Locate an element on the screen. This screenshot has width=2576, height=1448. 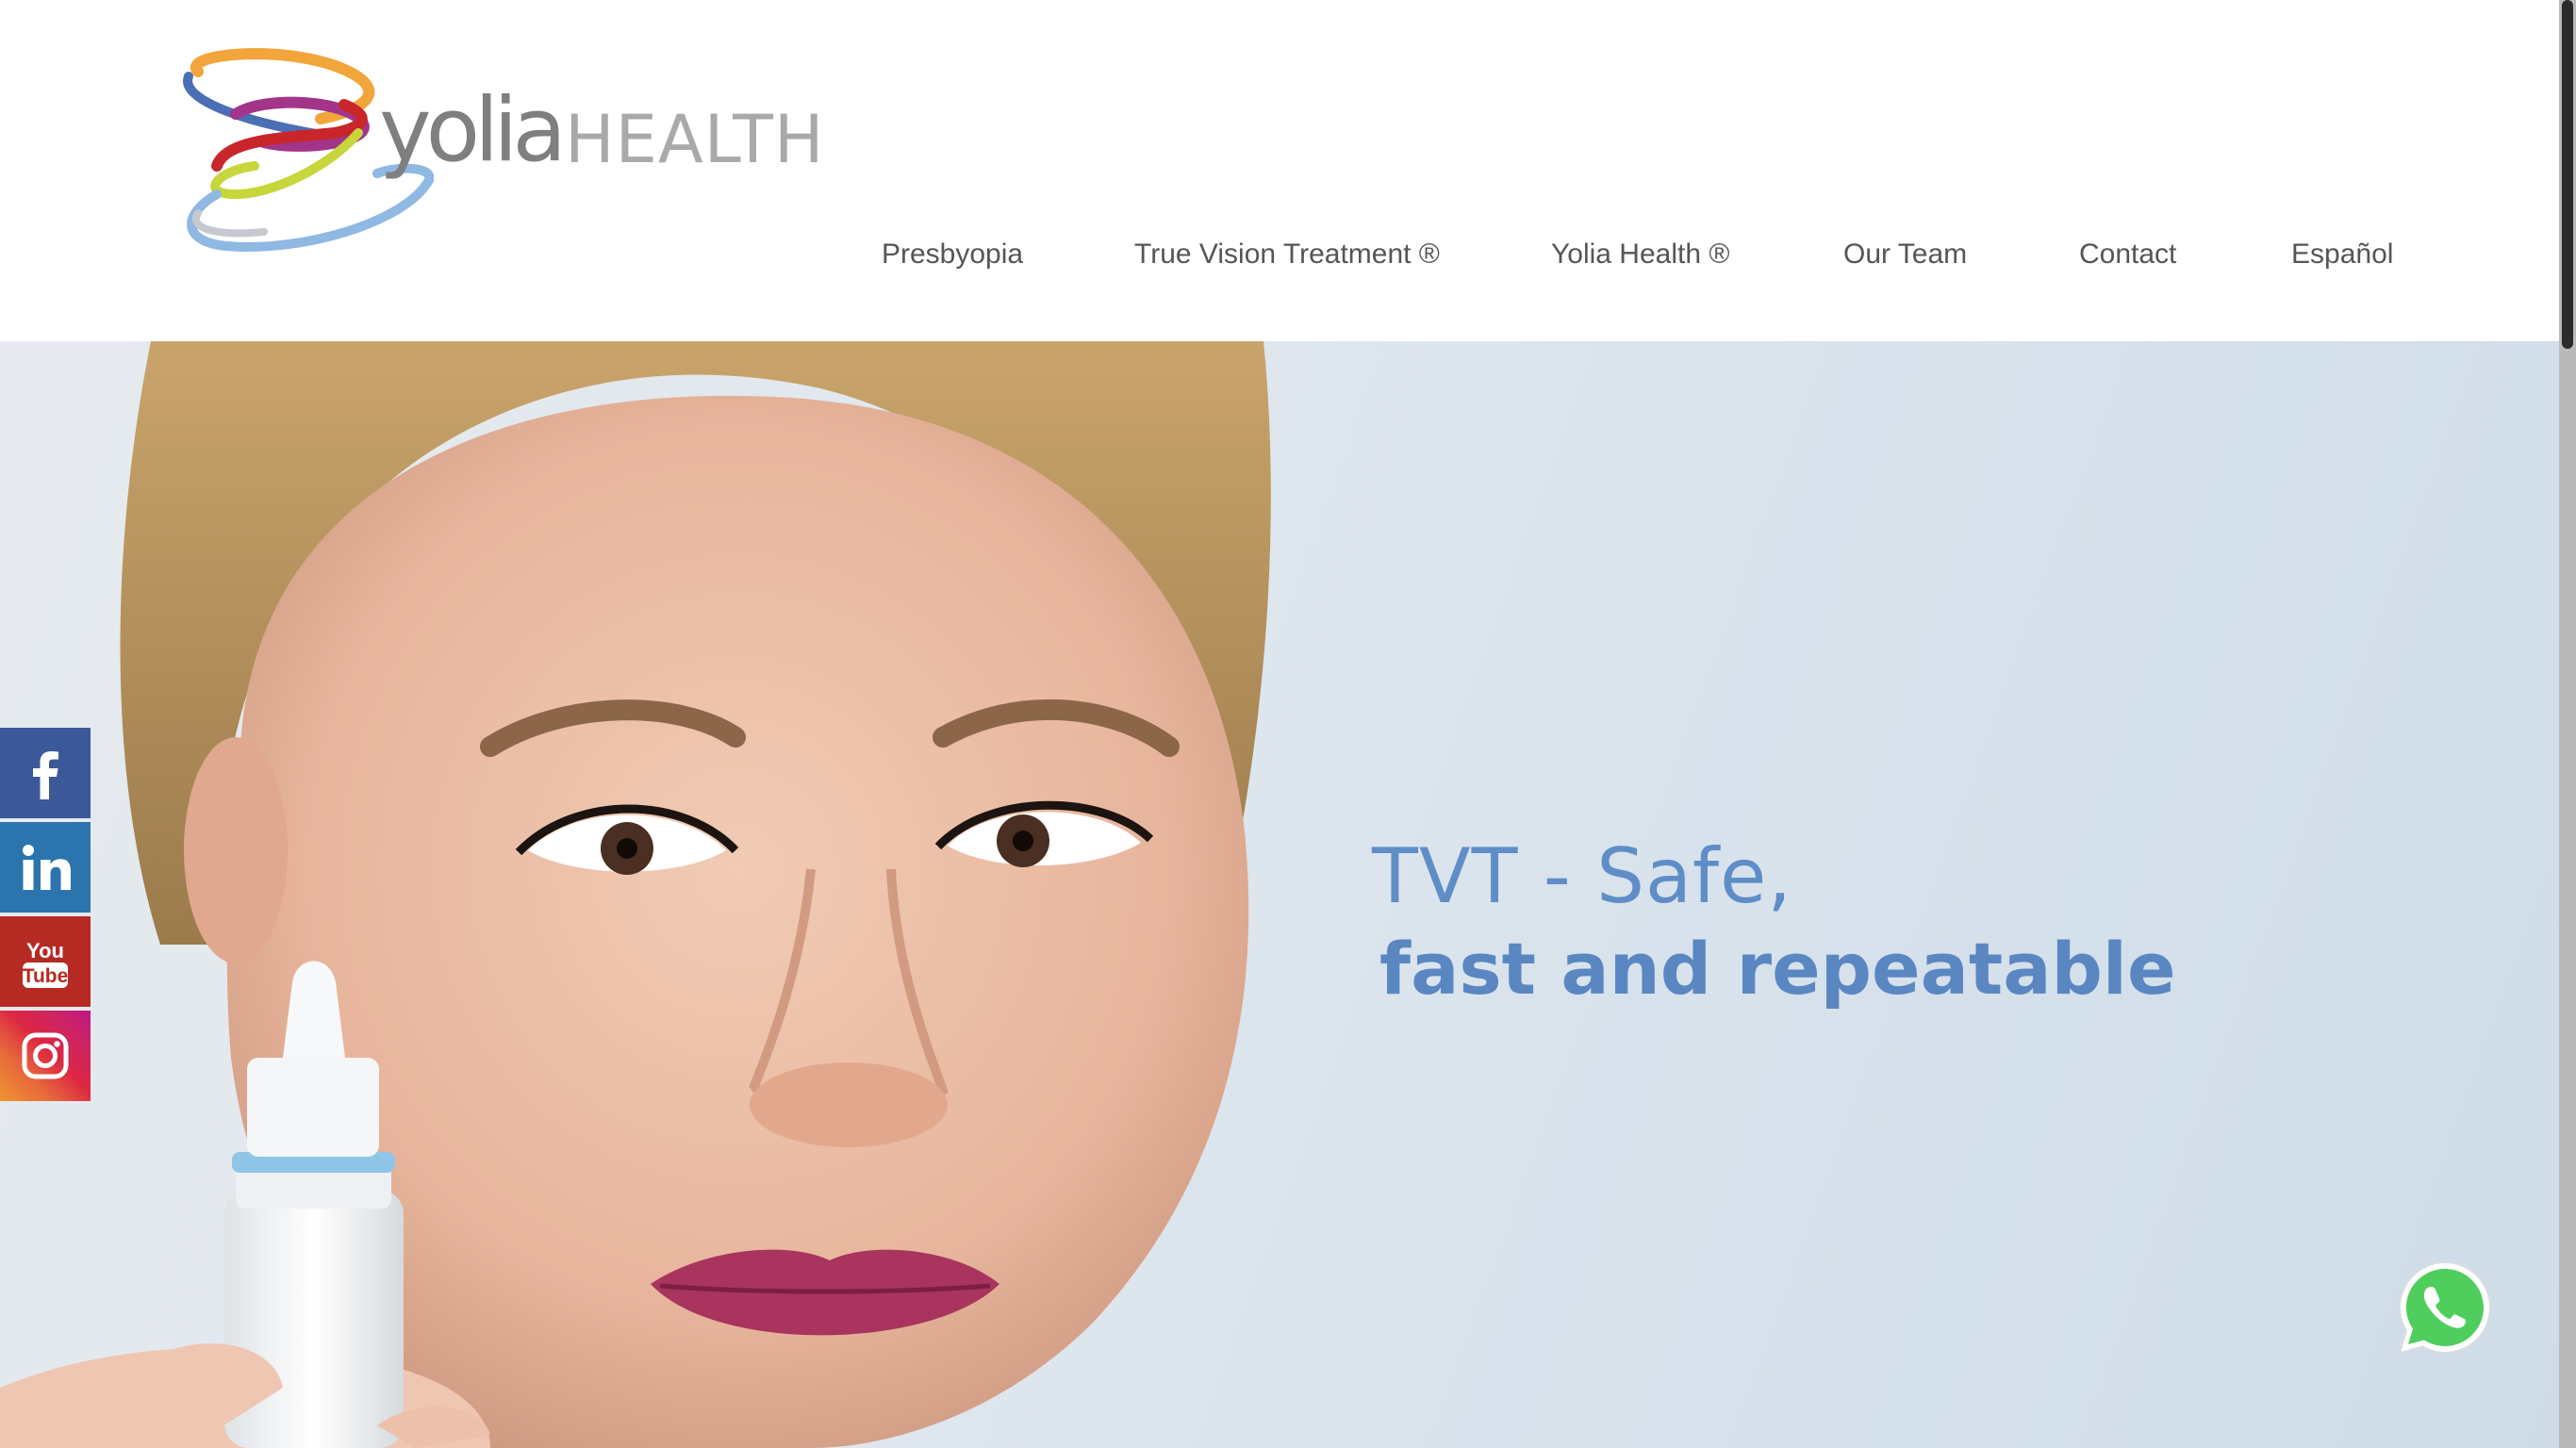
nav-item-true-vision-treatment: True Vision Treatment ® is located at coordinates (1287, 254).